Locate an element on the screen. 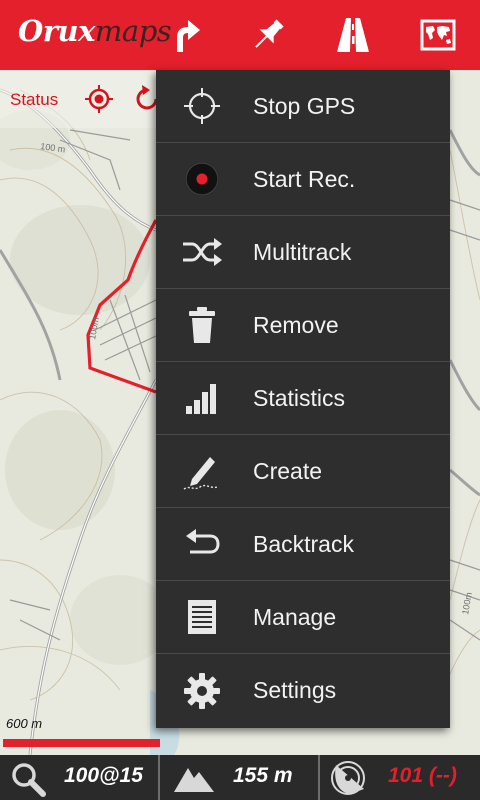 The image size is (480, 800). pencil-icon is located at coordinates (202, 471).